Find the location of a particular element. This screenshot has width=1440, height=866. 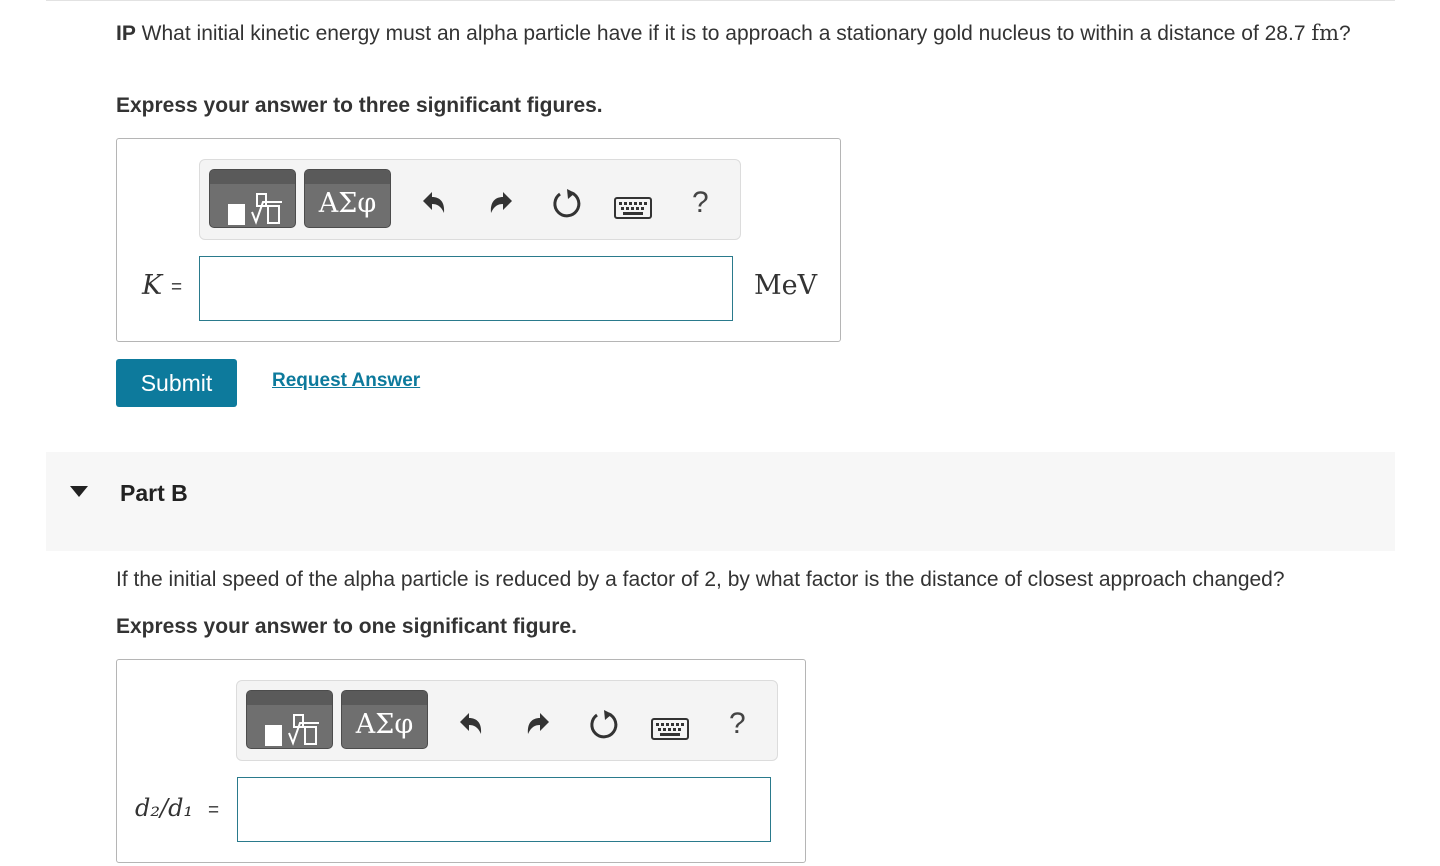

part-b-title: Part B is located at coordinates (154, 493).